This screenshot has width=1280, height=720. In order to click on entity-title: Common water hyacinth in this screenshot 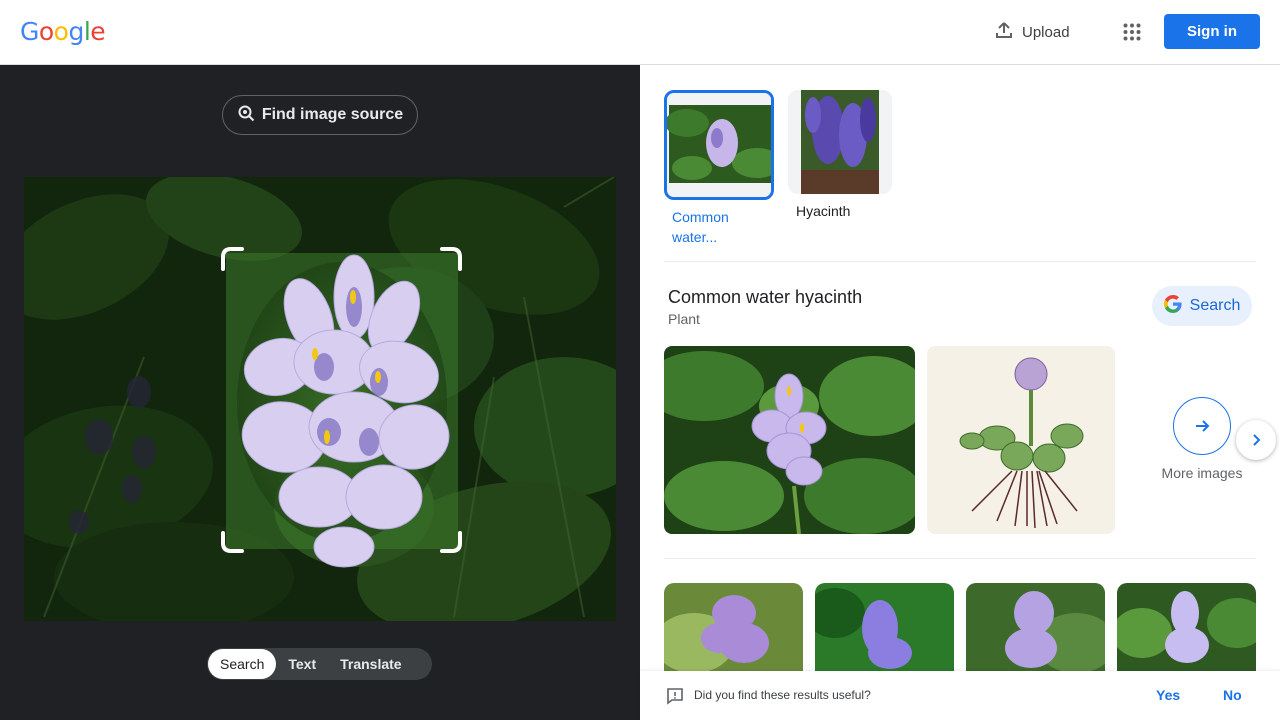, I will do `click(765, 297)`.